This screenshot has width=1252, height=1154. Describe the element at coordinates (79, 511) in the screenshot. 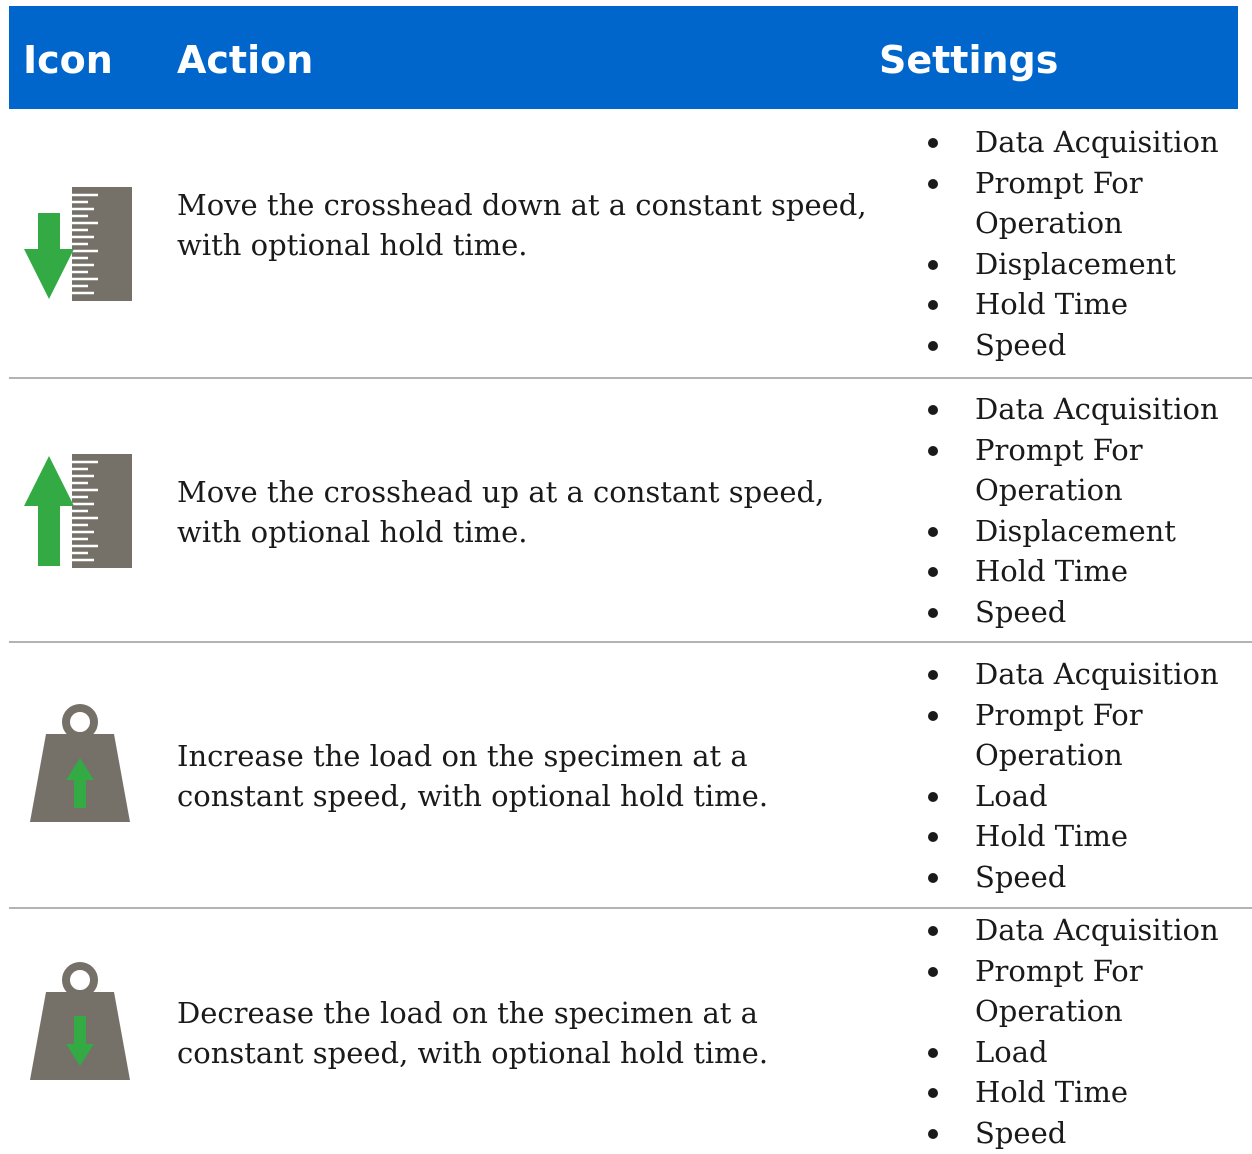

I see `crosshead-up-icon` at that location.